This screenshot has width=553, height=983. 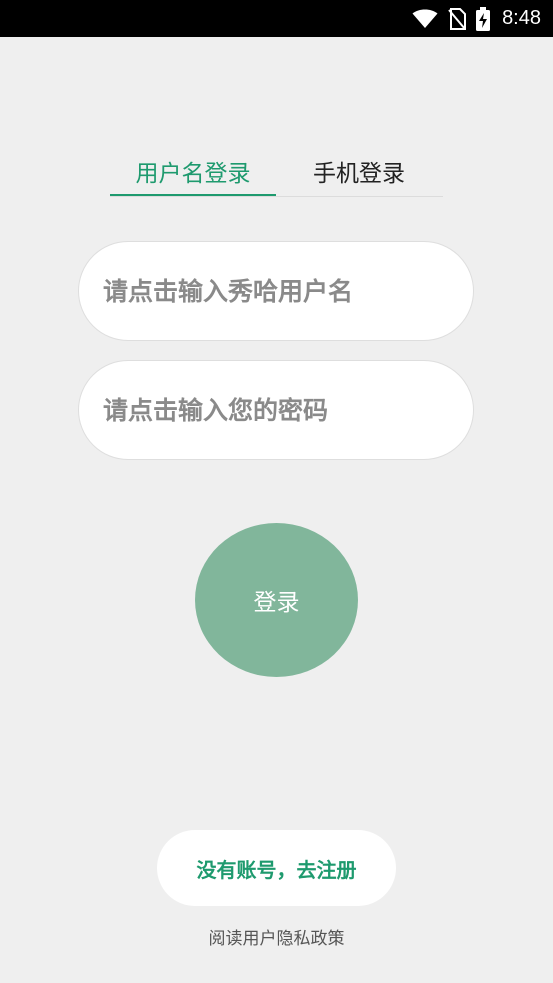 I want to click on login-button: 登录, so click(x=276, y=600).